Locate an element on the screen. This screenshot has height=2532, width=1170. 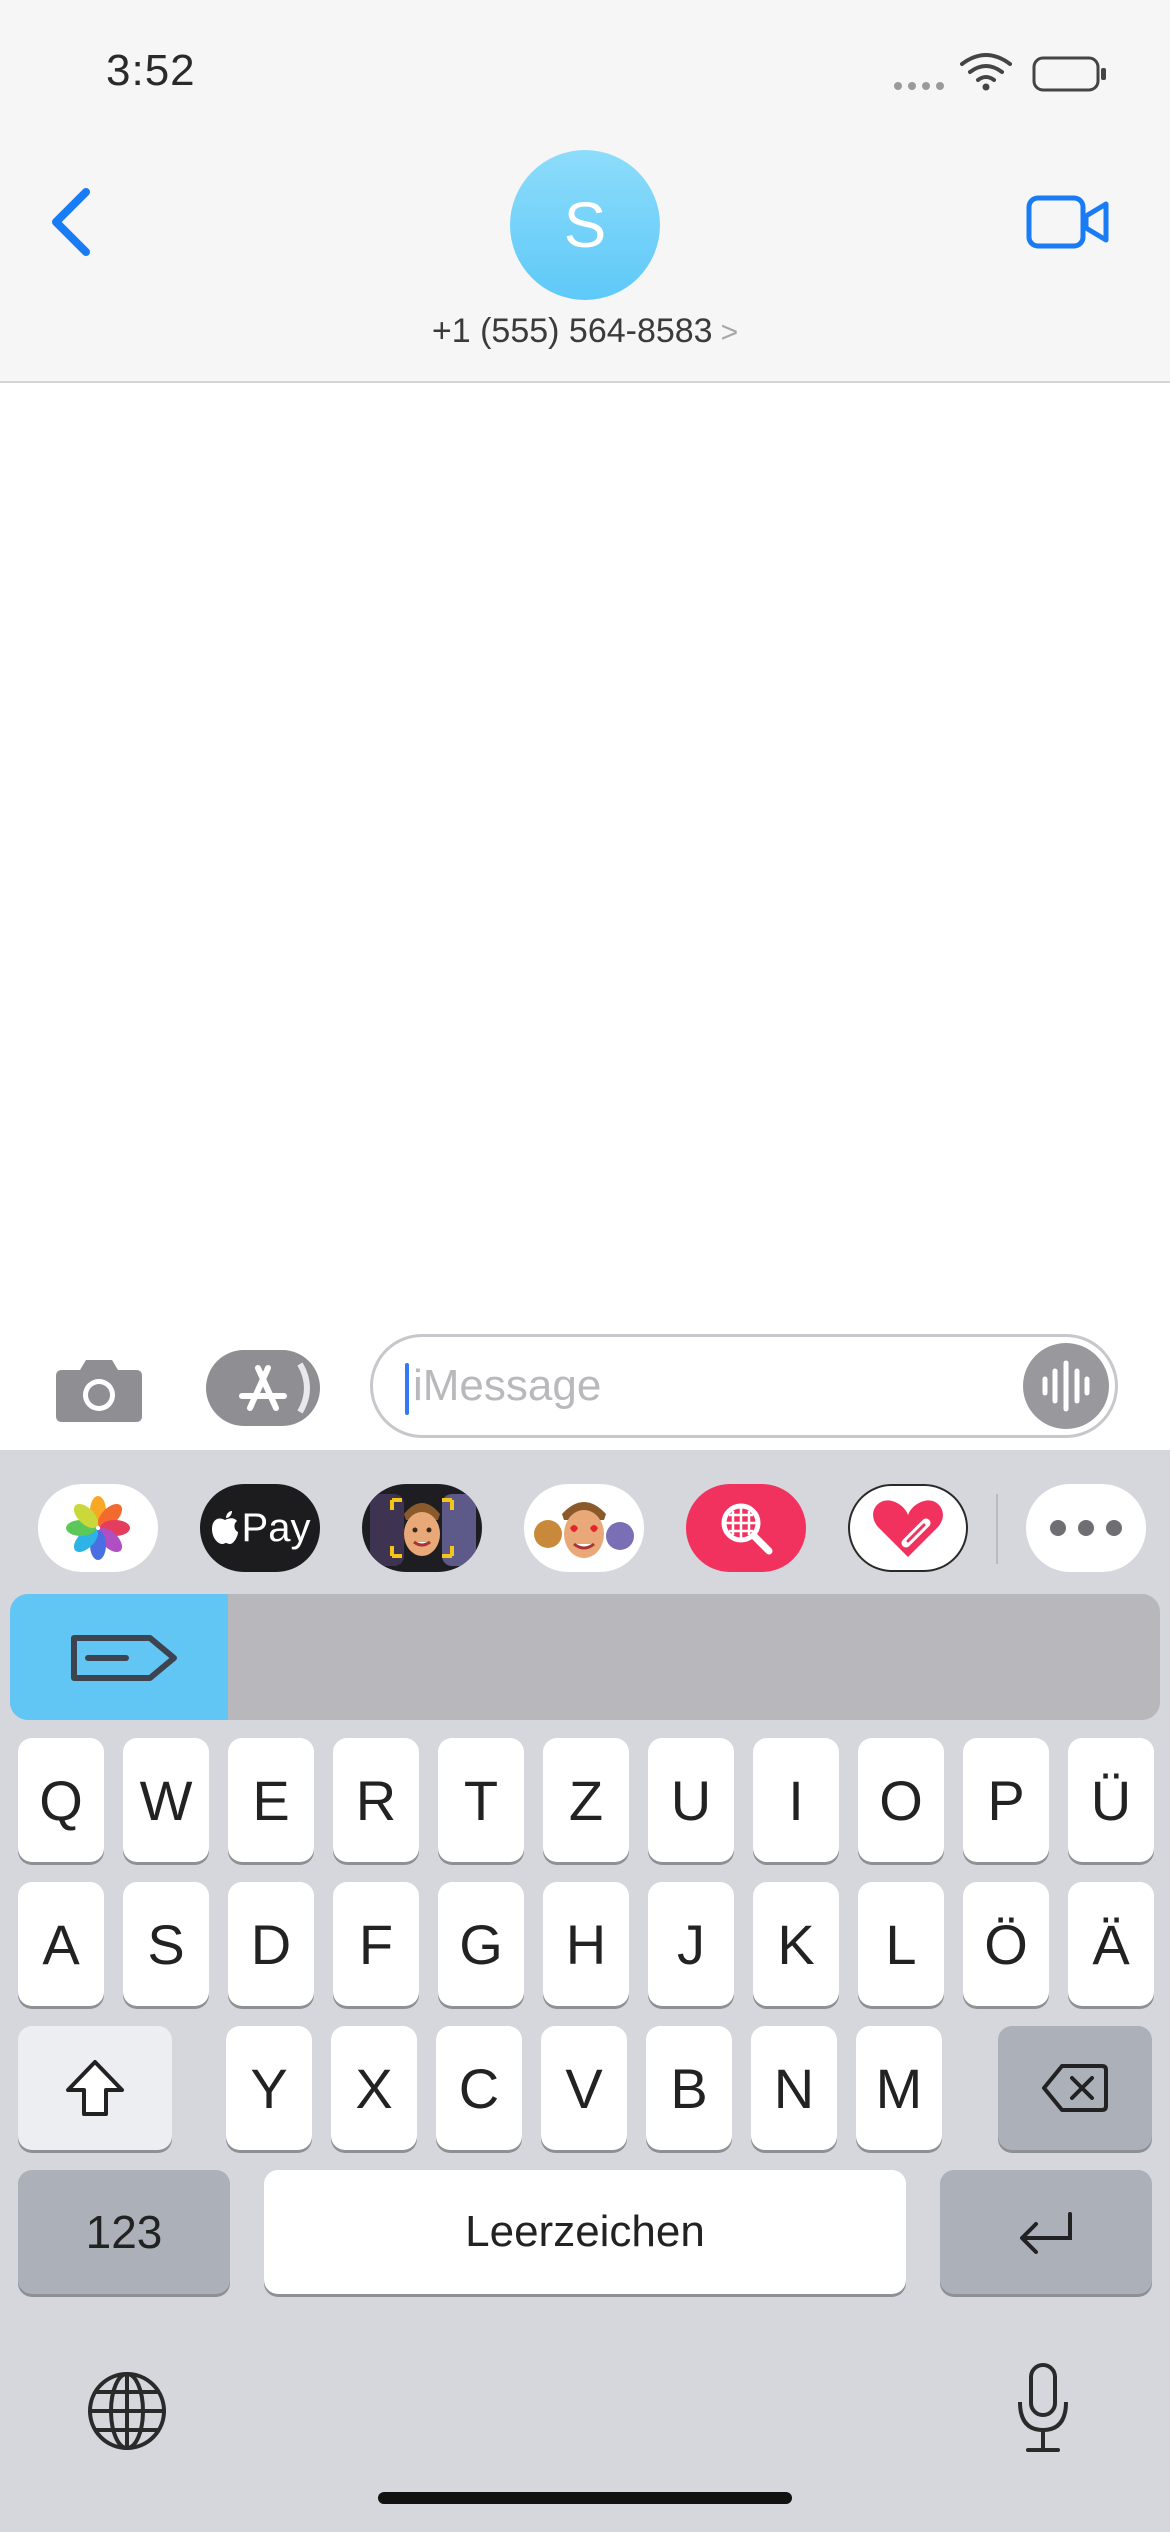
text-cursor is located at coordinates (407, 1389).